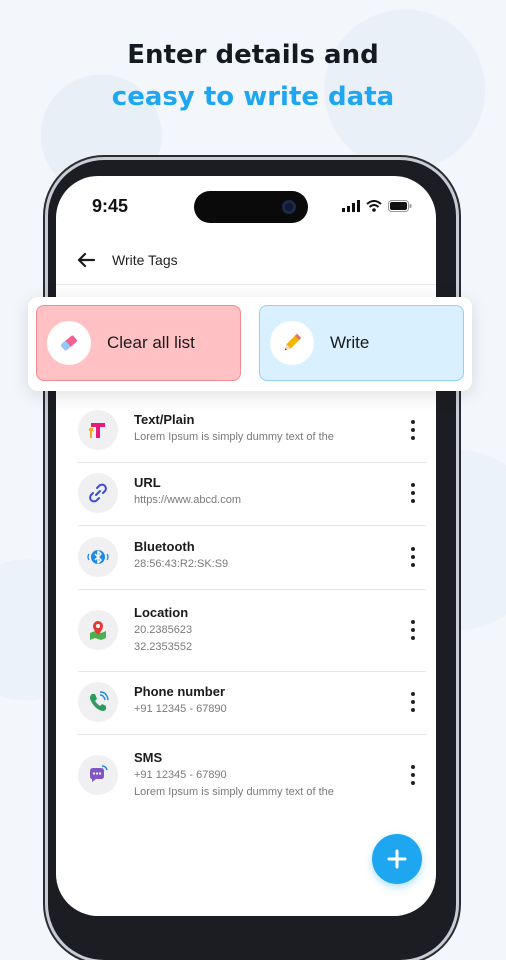 The width and height of the screenshot is (506, 960). I want to click on item-title: Text/Plain, so click(164, 419).